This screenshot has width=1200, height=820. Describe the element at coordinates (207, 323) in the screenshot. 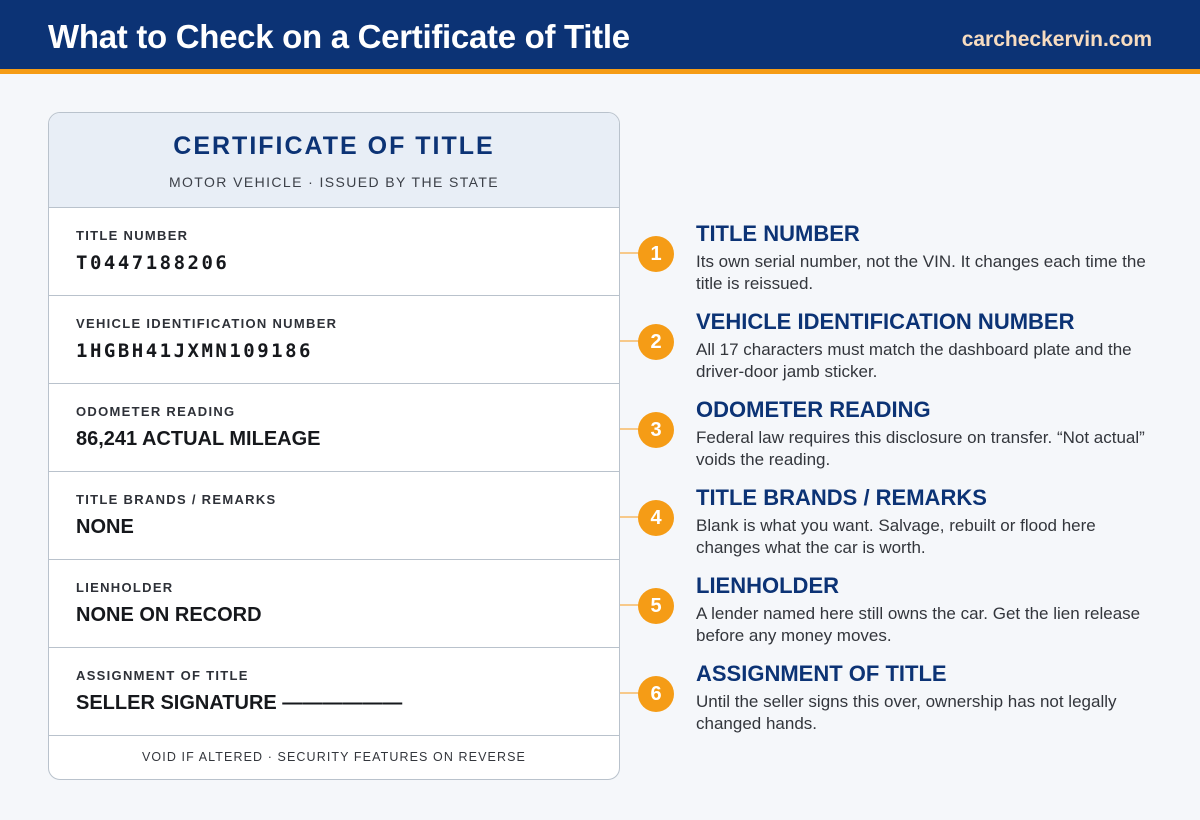

I see `field-label: VEHICLE IDENTIFICATION NUMBER` at that location.